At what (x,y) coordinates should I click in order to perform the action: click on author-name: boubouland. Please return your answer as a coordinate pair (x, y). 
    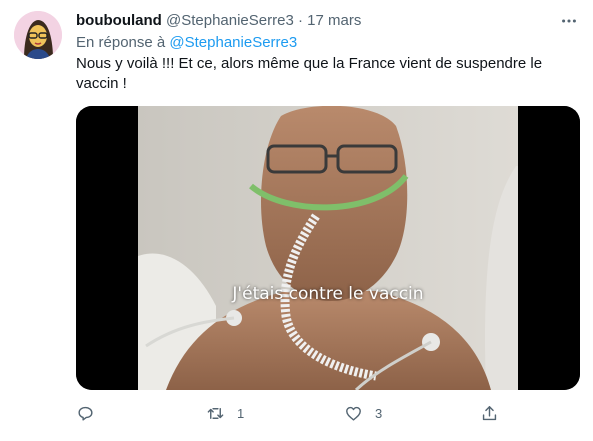
    Looking at the image, I should click on (119, 20).